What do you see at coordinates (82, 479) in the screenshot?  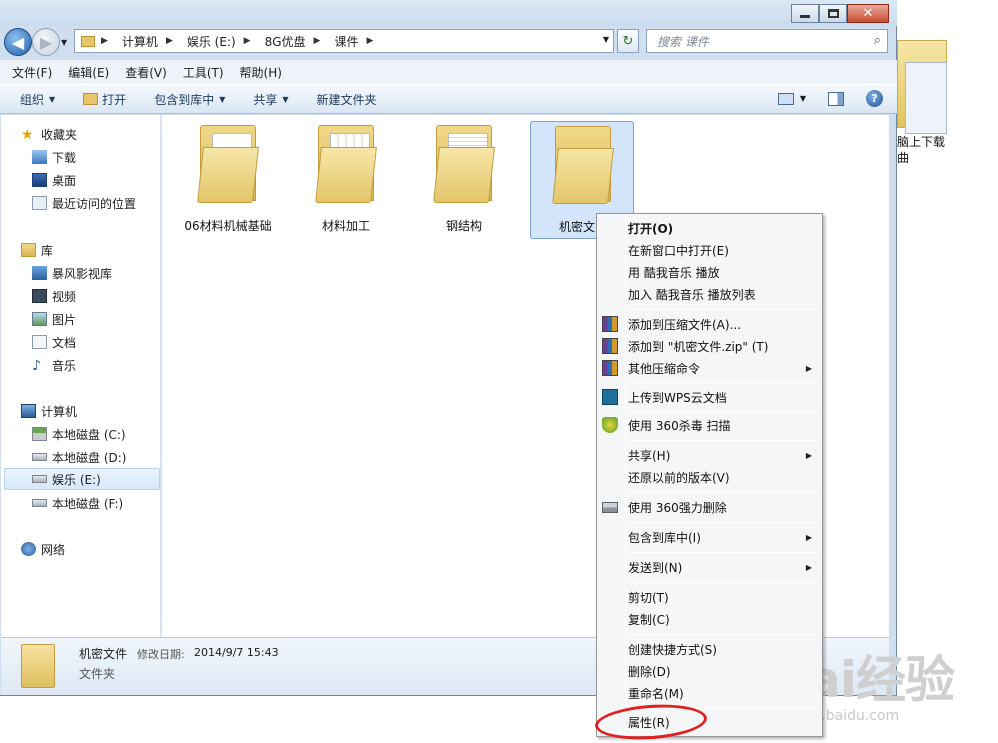 I see `nav-drive-e: 娱乐 (E:)` at bounding box center [82, 479].